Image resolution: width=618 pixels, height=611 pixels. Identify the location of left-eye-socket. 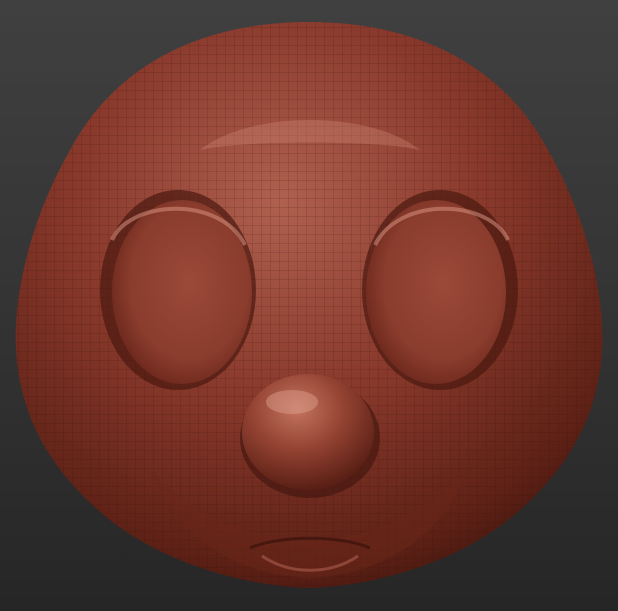
(178, 290).